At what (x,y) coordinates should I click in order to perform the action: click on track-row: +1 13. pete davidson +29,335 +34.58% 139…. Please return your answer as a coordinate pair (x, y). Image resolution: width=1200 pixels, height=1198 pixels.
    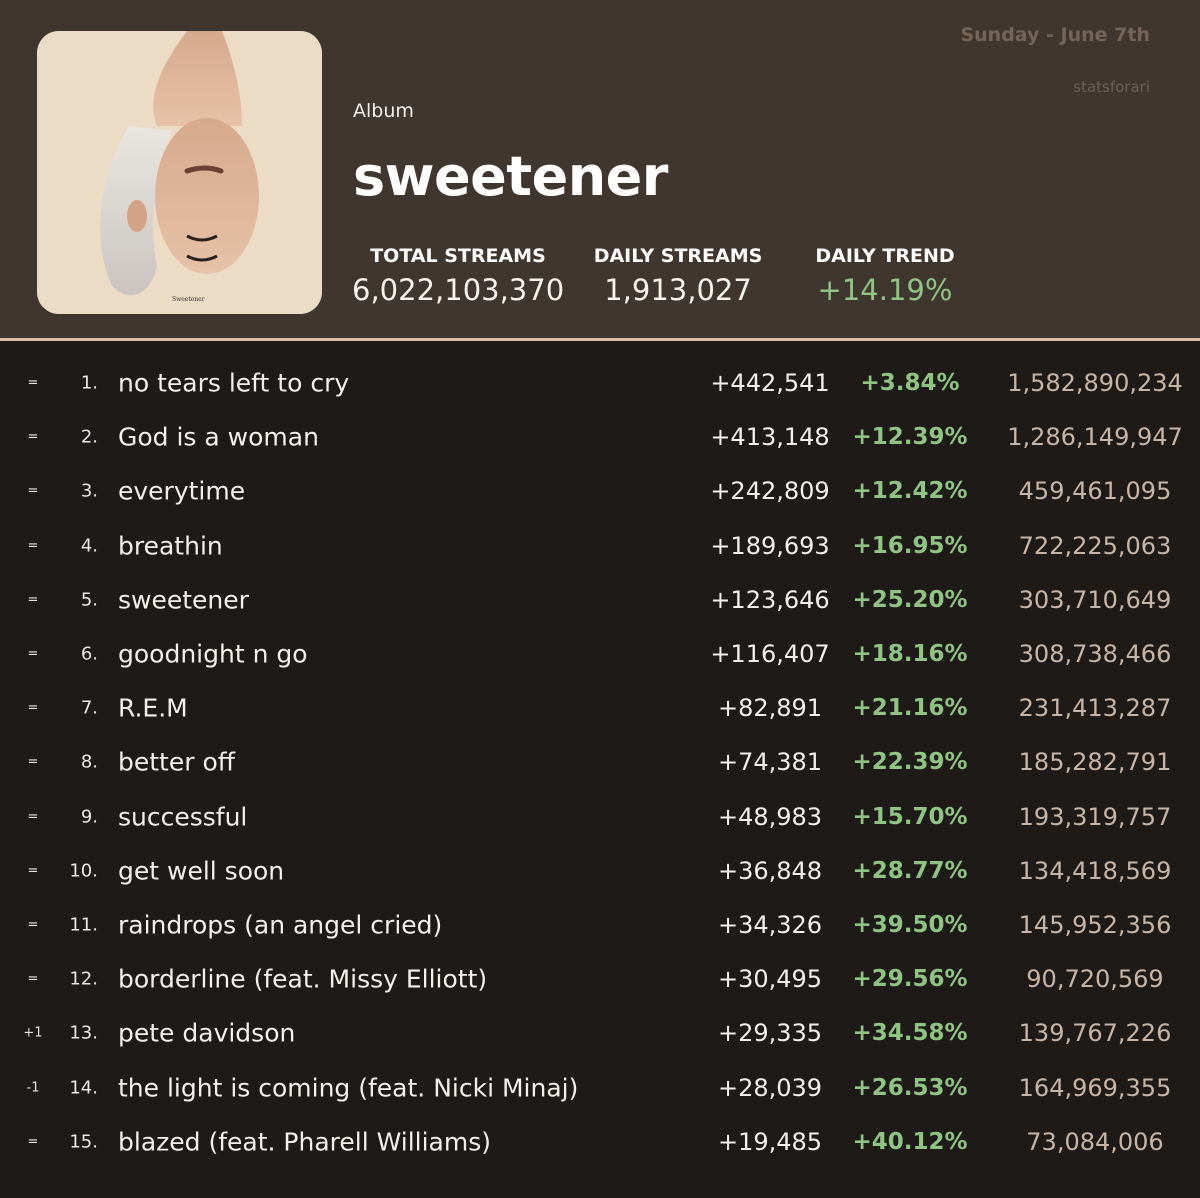
    Looking at the image, I should click on (600, 1033).